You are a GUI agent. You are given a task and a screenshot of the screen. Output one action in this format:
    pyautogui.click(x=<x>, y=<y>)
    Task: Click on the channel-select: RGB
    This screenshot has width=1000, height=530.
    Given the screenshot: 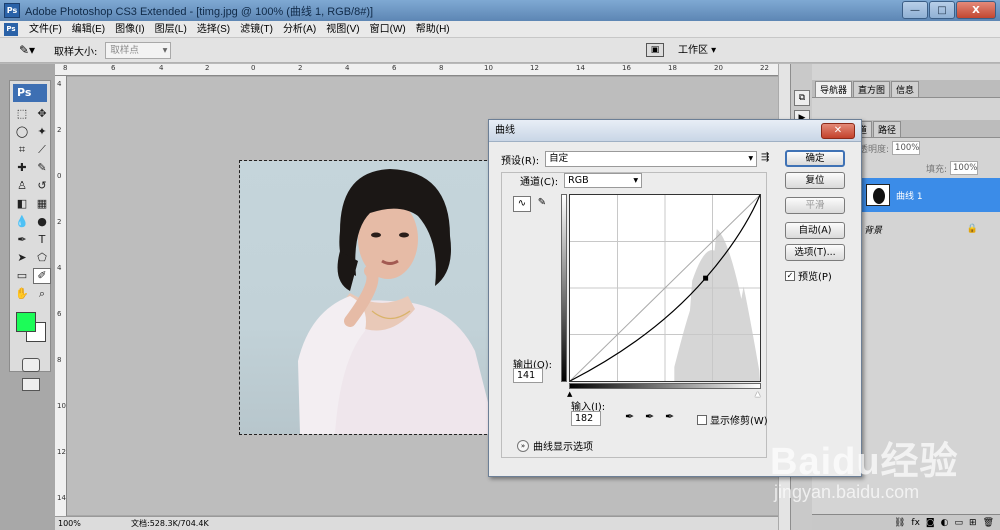 What is the action you would take?
    pyautogui.click(x=603, y=180)
    